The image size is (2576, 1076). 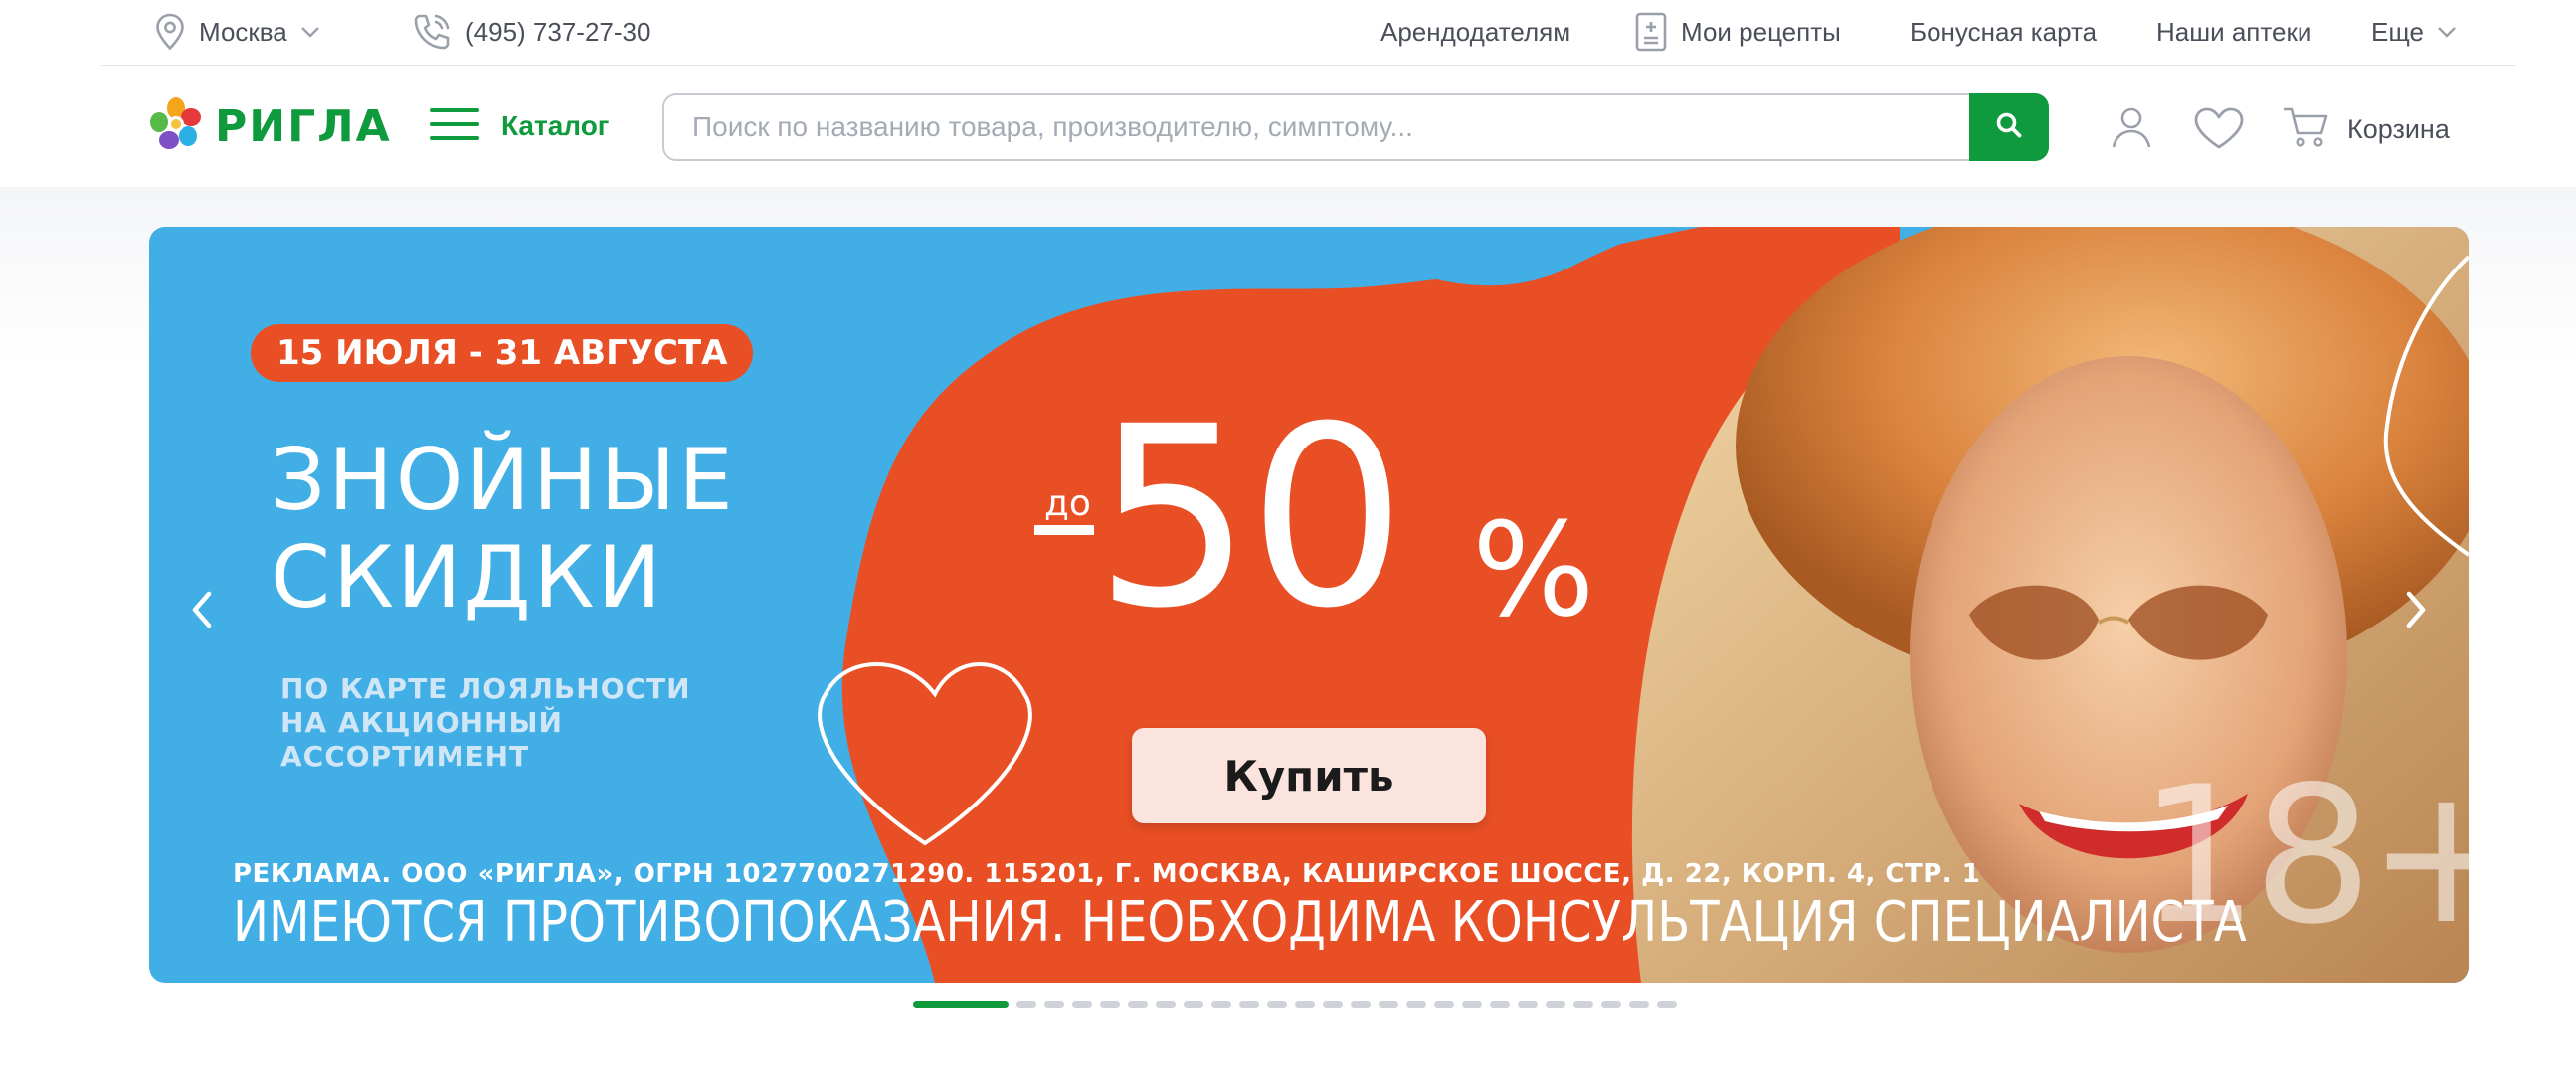 I want to click on banner-headline: ЗНОЙНЫЕ СКИДКИ, so click(x=503, y=530).